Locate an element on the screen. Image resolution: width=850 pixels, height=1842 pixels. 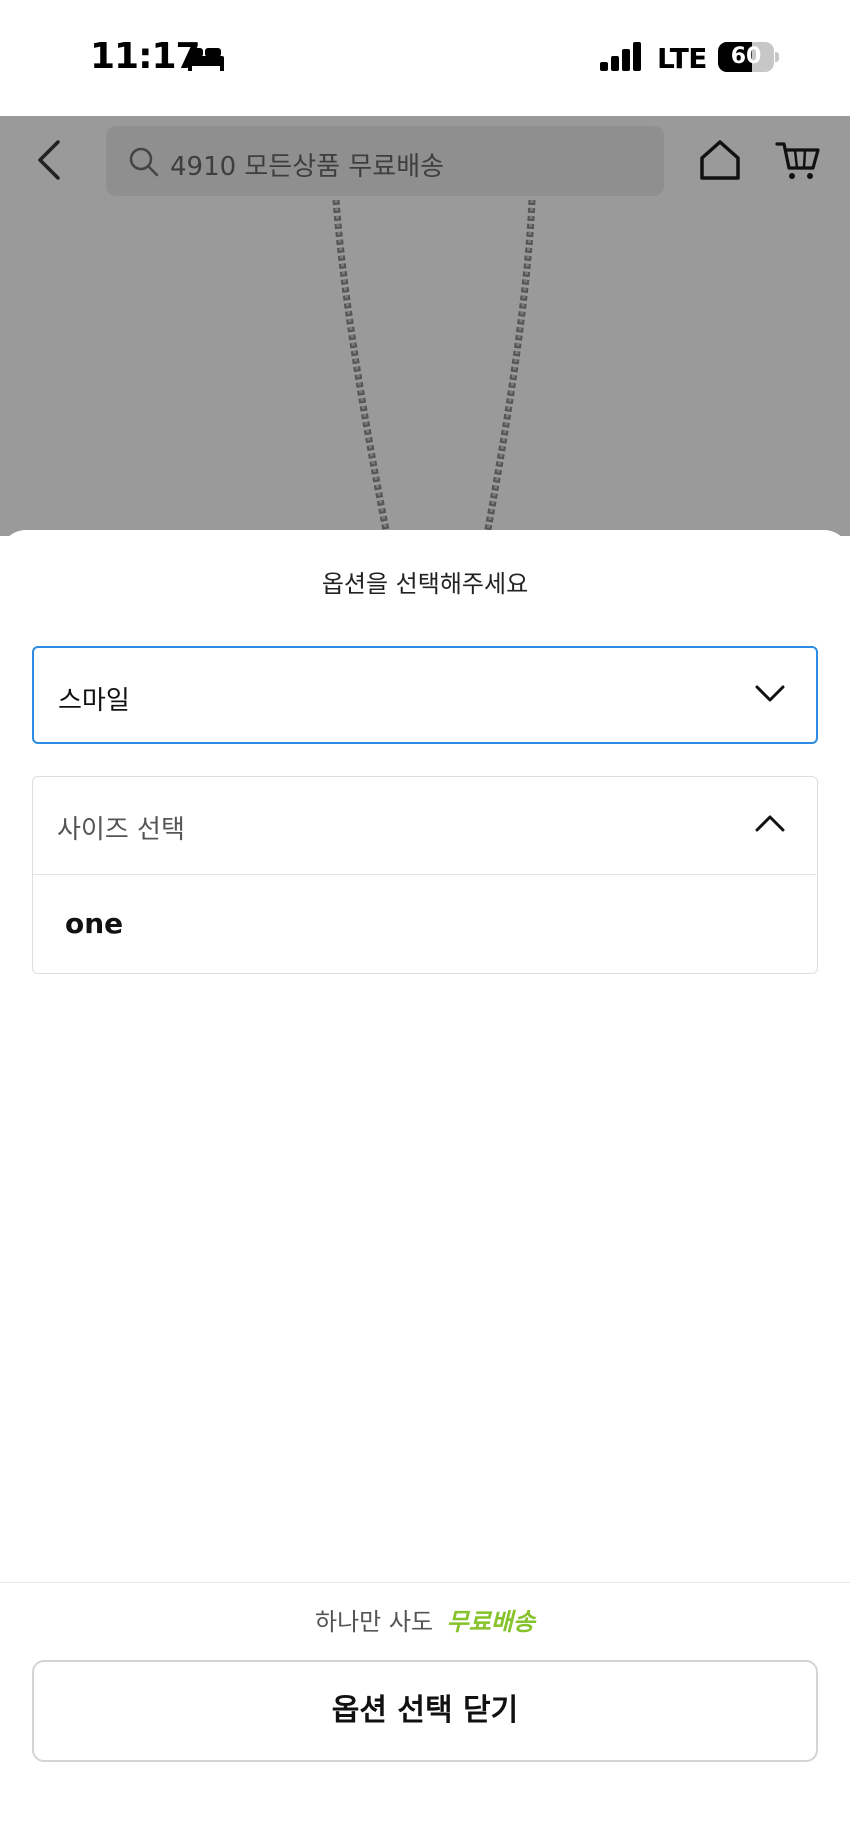
search-text: 4910 모든상품 무료배송 is located at coordinates (307, 167).